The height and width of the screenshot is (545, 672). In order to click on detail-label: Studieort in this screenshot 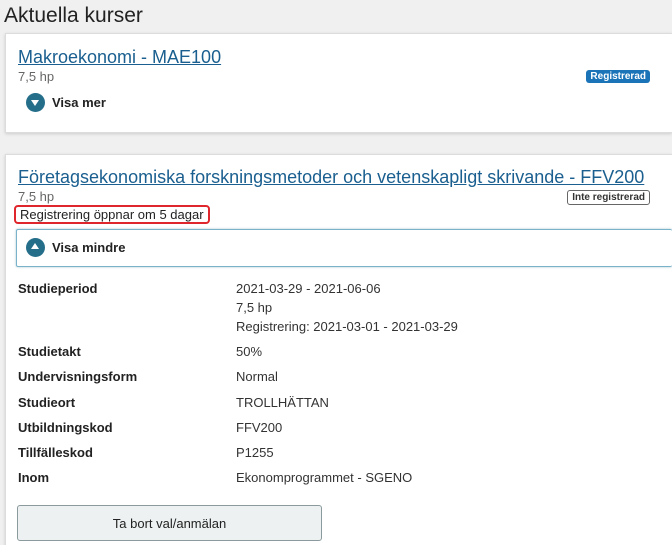, I will do `click(47, 402)`.